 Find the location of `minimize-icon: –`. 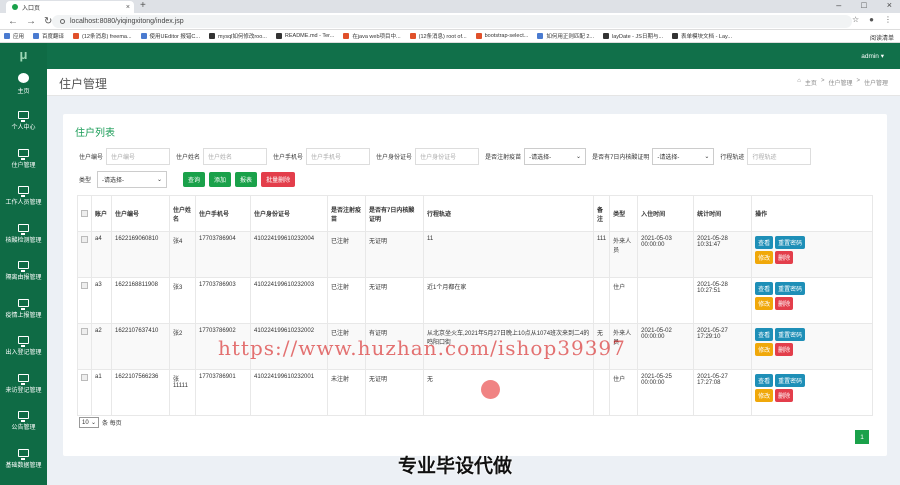

minimize-icon: – is located at coordinates (838, 5).